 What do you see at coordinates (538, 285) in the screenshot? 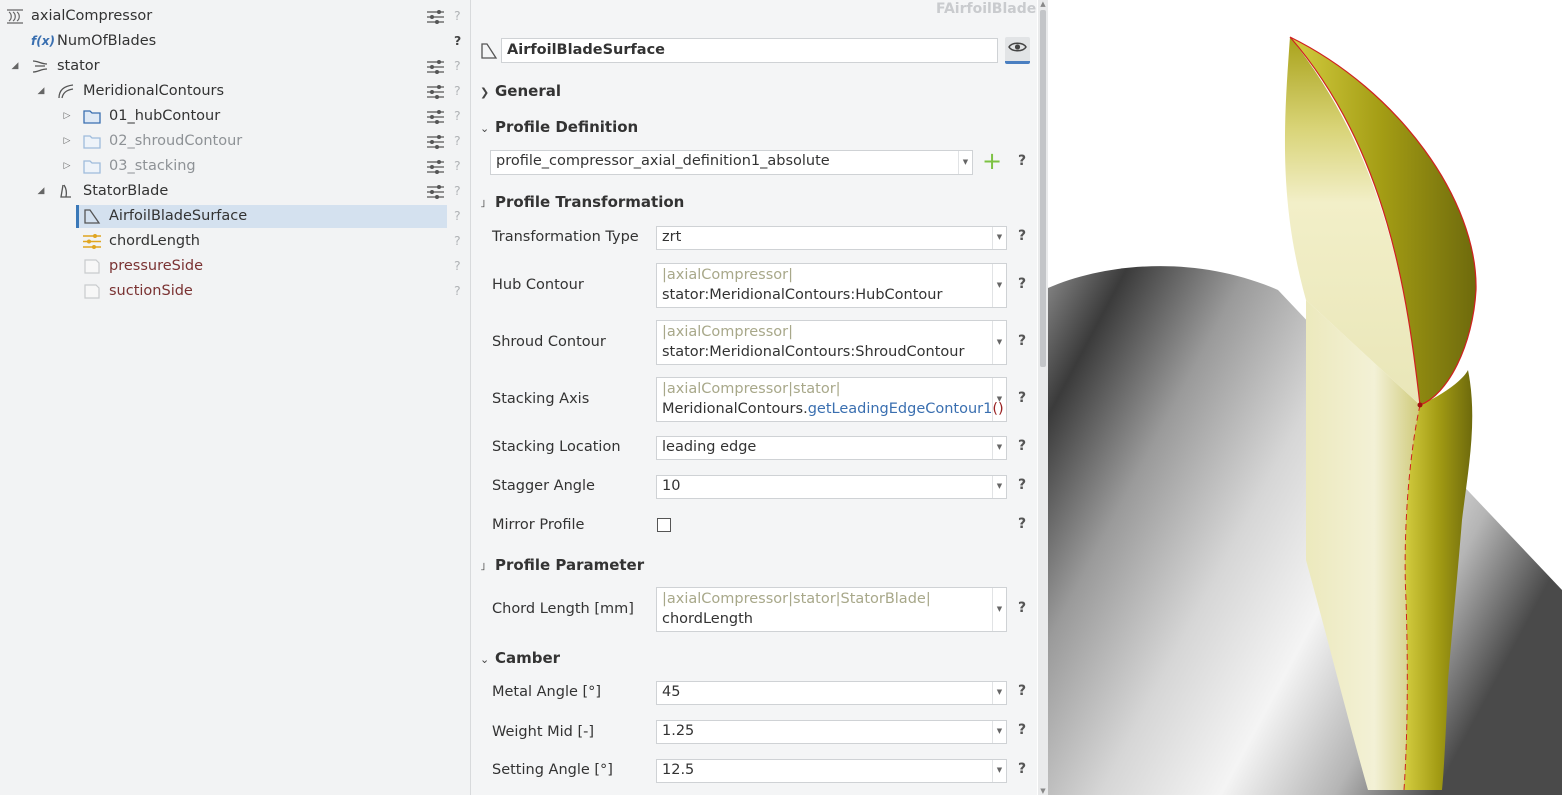
I see `hub-contour-label: Hub Contour` at bounding box center [538, 285].